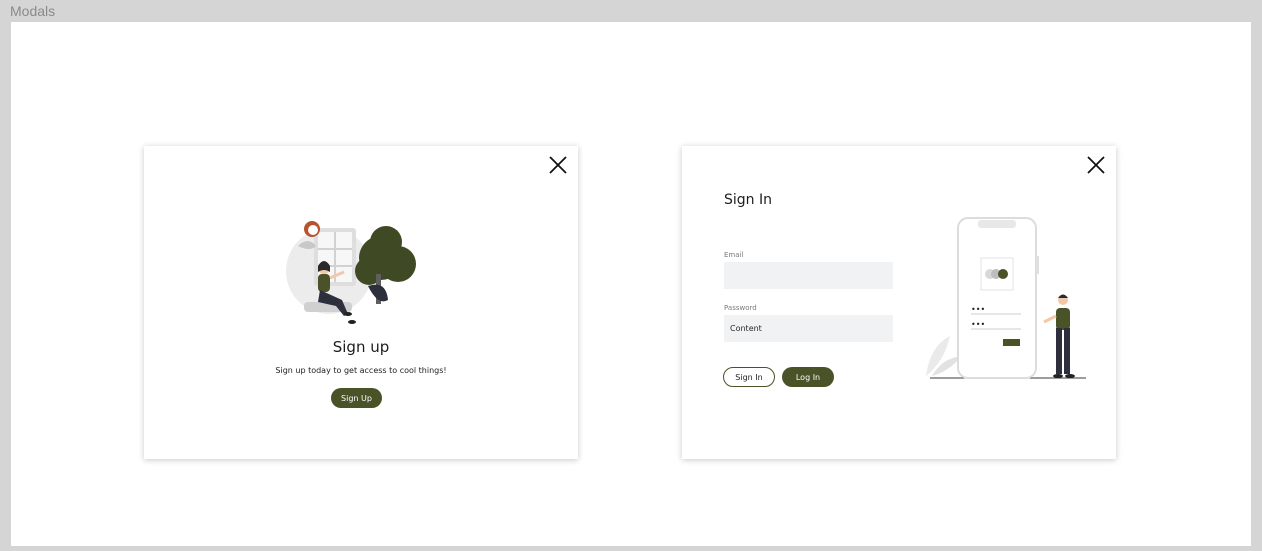  What do you see at coordinates (361, 347) in the screenshot?
I see `signup-title: Sign up` at bounding box center [361, 347].